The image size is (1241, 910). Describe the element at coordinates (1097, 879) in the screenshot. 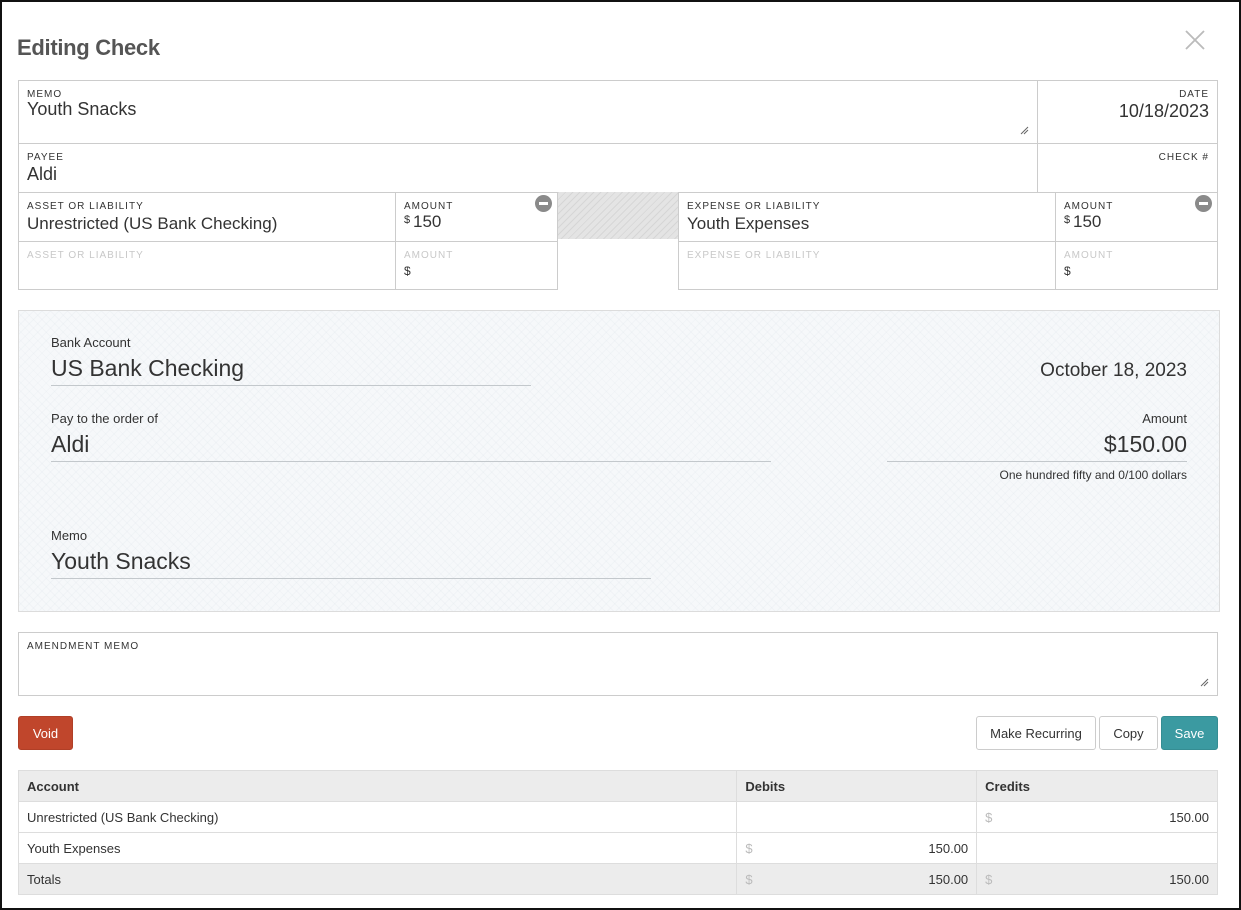

I see `totals-credit: $150.00` at that location.